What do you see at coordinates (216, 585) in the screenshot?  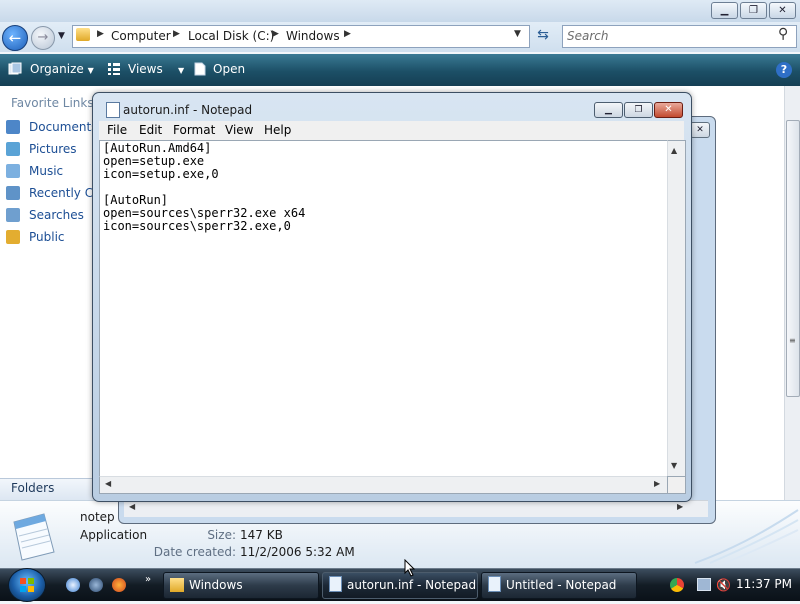 I see `taskbar-item-label: Windows` at bounding box center [216, 585].